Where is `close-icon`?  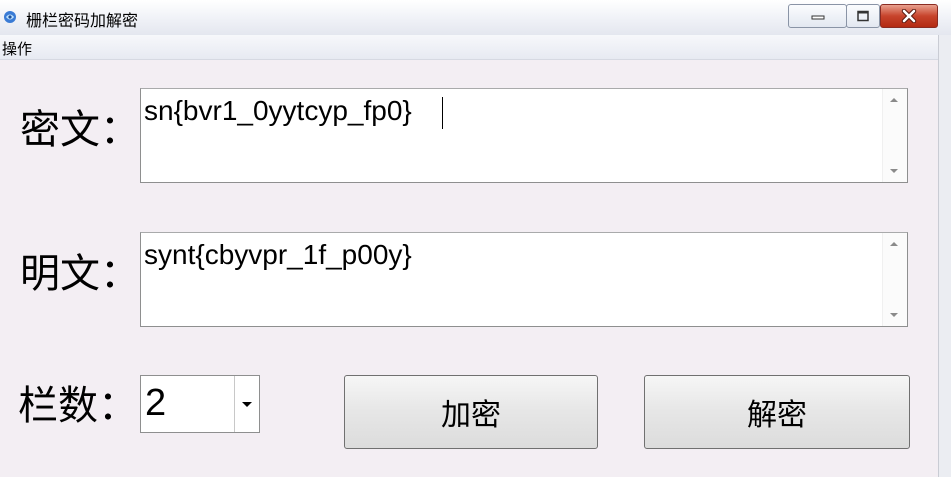 close-icon is located at coordinates (909, 16).